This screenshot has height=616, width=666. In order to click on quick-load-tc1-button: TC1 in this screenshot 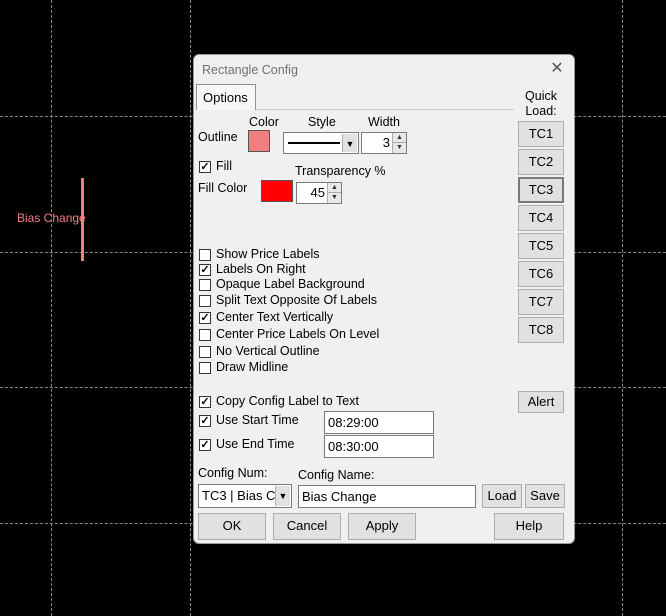, I will do `click(541, 134)`.